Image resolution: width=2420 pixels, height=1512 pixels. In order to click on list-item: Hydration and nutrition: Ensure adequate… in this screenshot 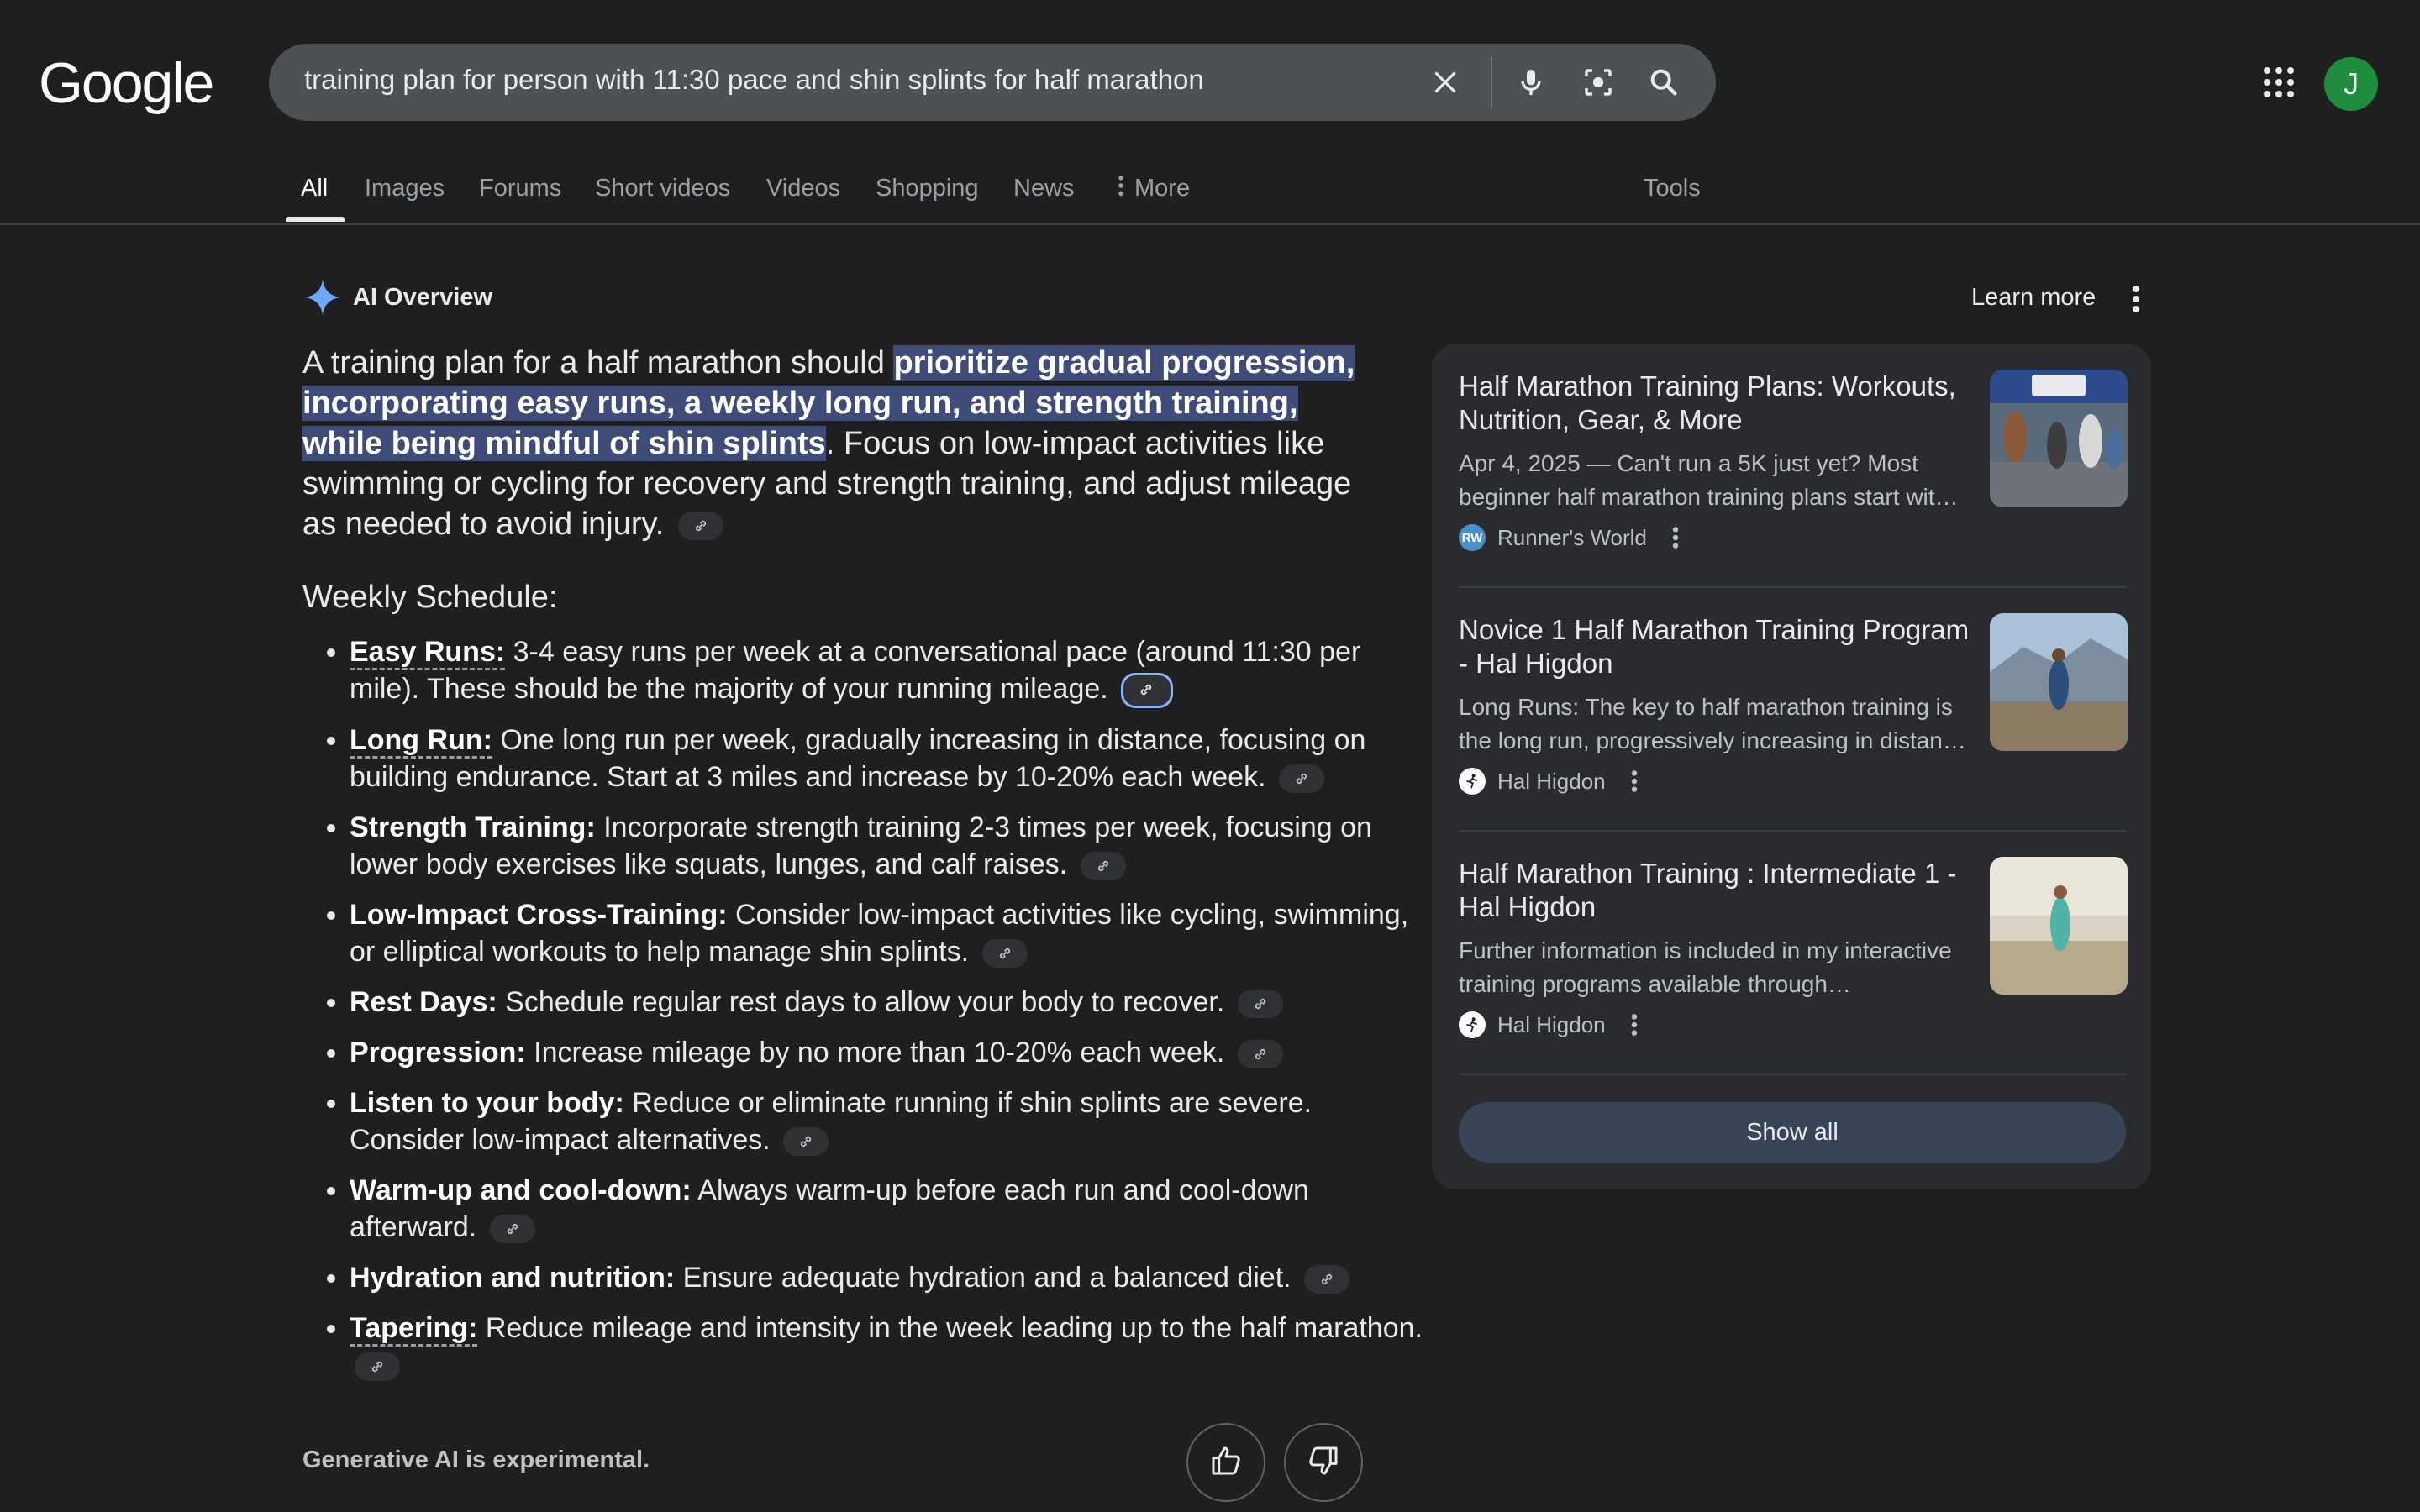, I will do `click(892, 1277)`.